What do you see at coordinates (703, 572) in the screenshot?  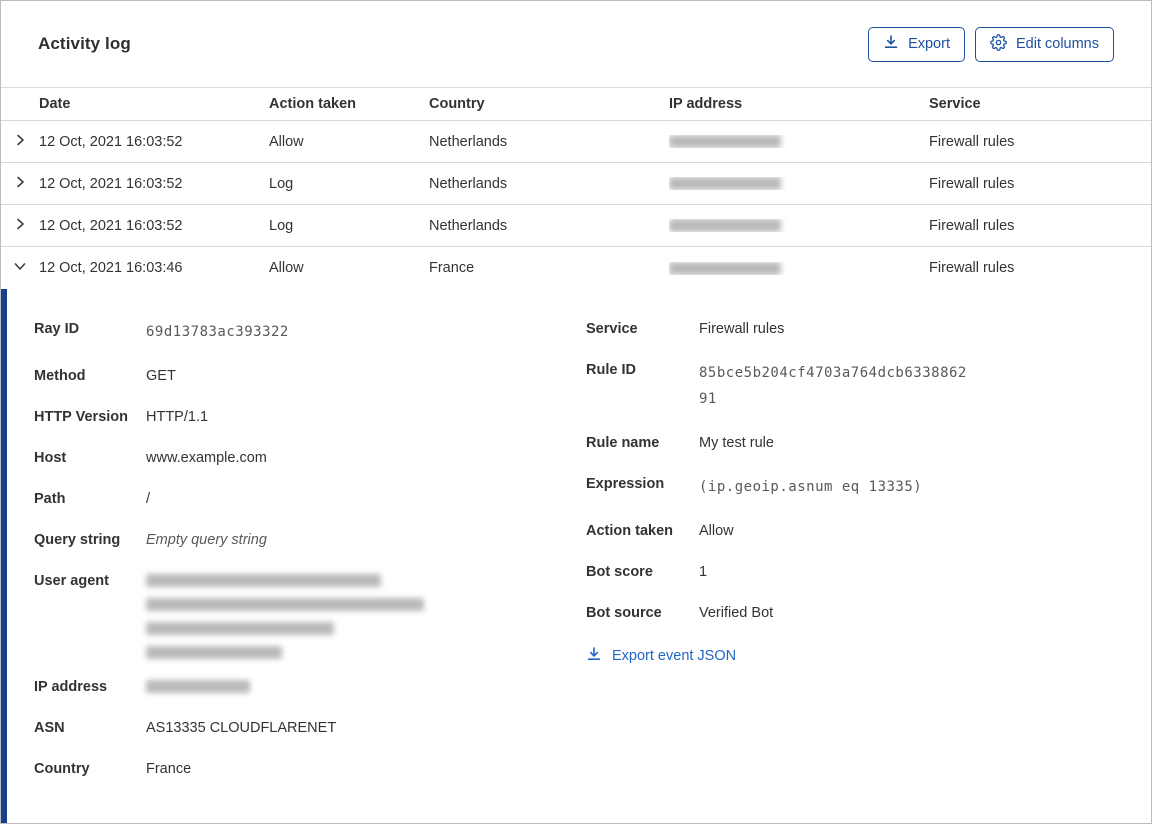 I see `bot-score-value: 1` at bounding box center [703, 572].